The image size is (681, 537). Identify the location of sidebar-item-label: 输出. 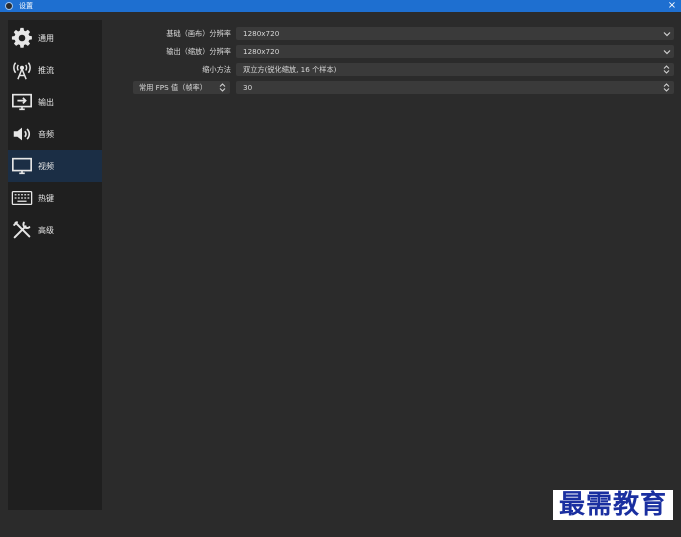
(46, 102).